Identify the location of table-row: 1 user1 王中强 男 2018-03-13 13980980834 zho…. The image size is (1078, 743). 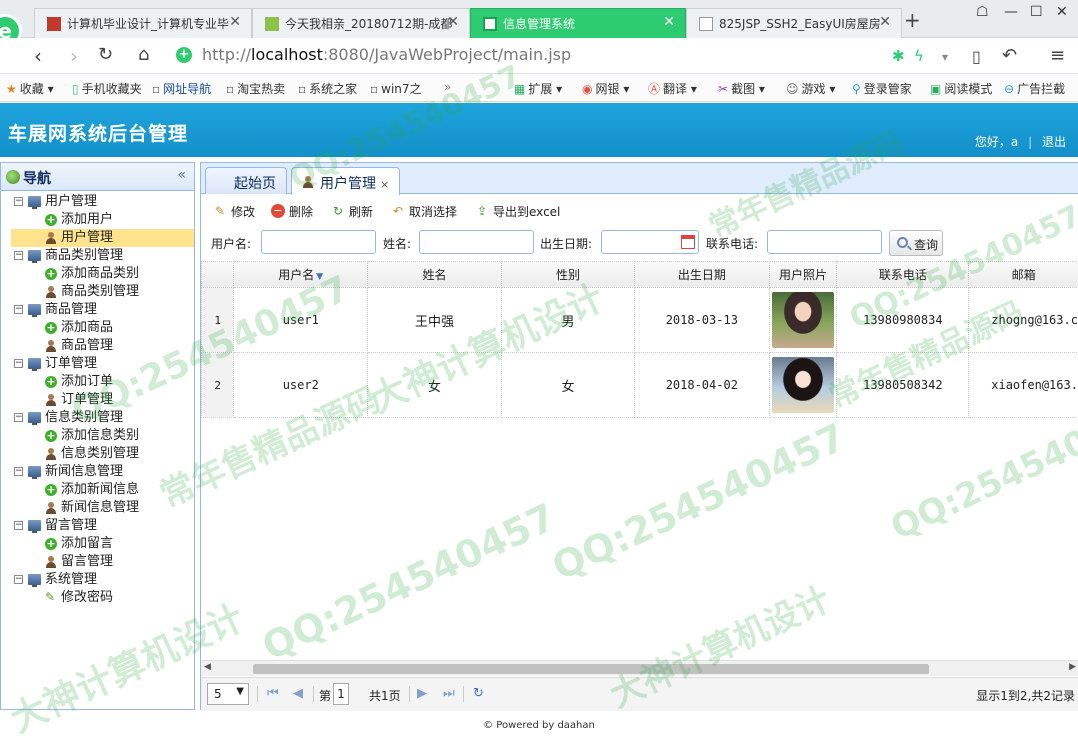
(640, 320).